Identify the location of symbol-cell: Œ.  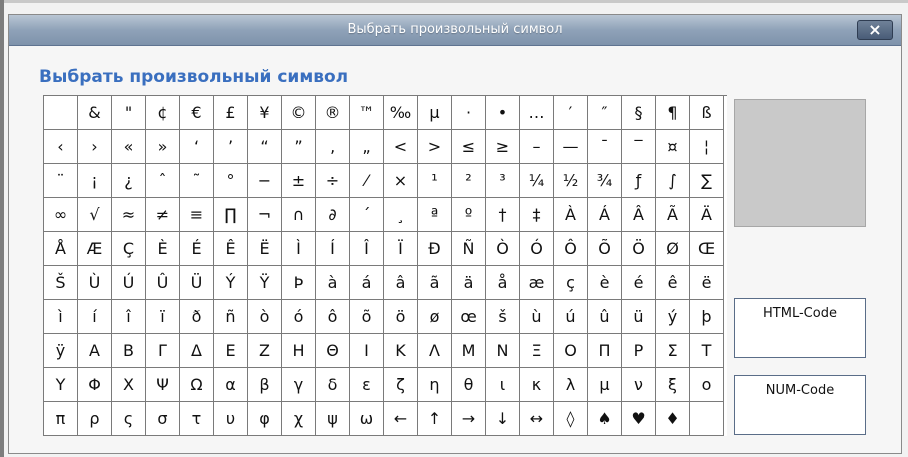
(707, 249).